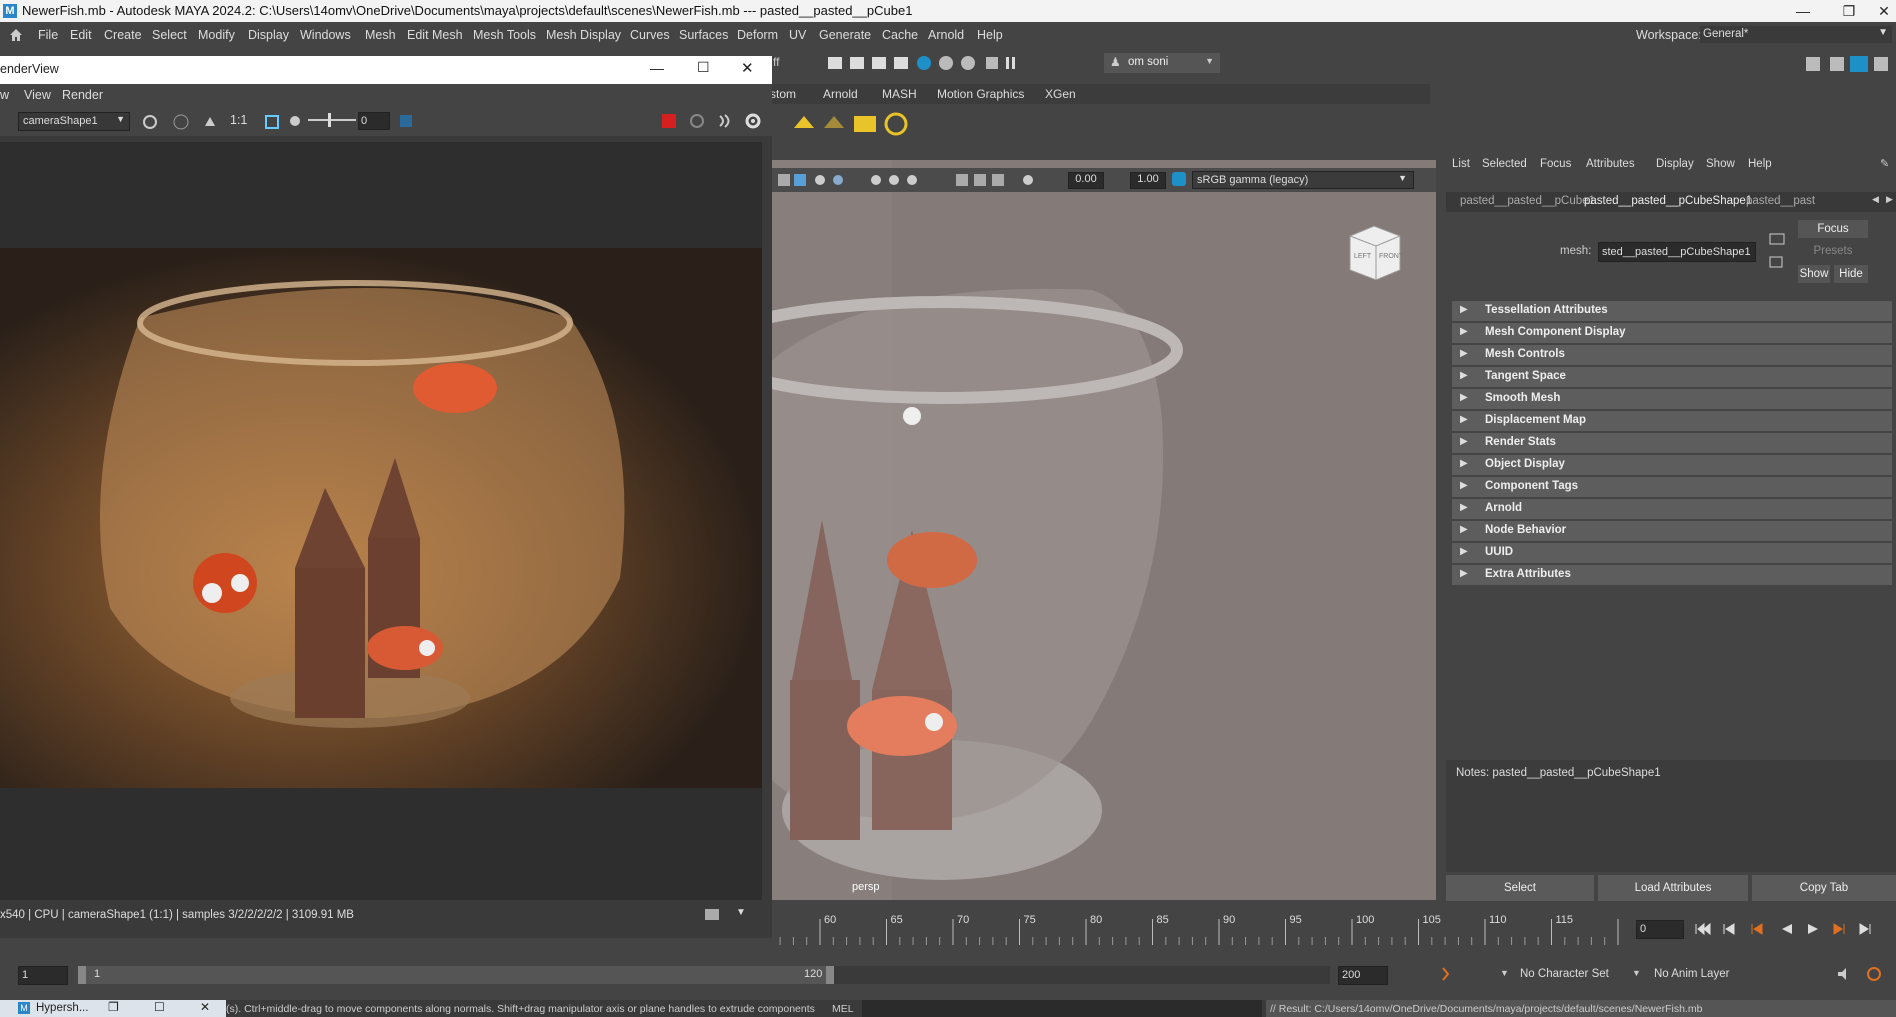 This screenshot has height=1017, width=1896. Describe the element at coordinates (650, 35) in the screenshot. I see `menu-curves: Curves` at that location.